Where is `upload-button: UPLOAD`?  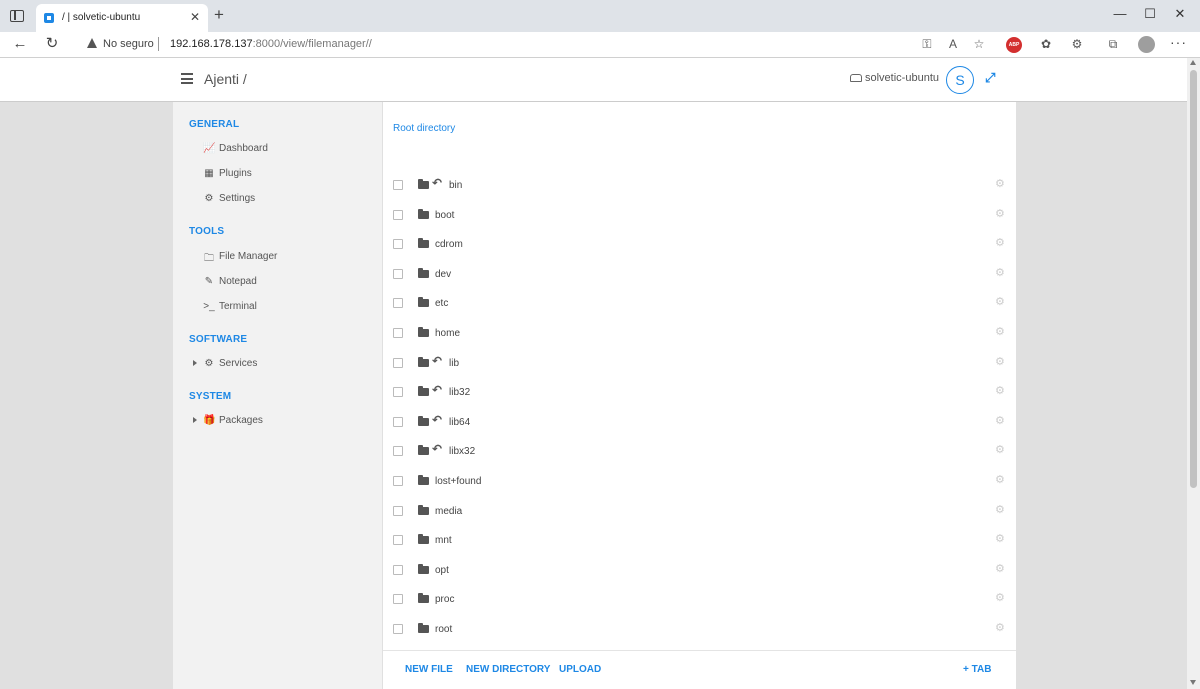 upload-button: UPLOAD is located at coordinates (580, 669).